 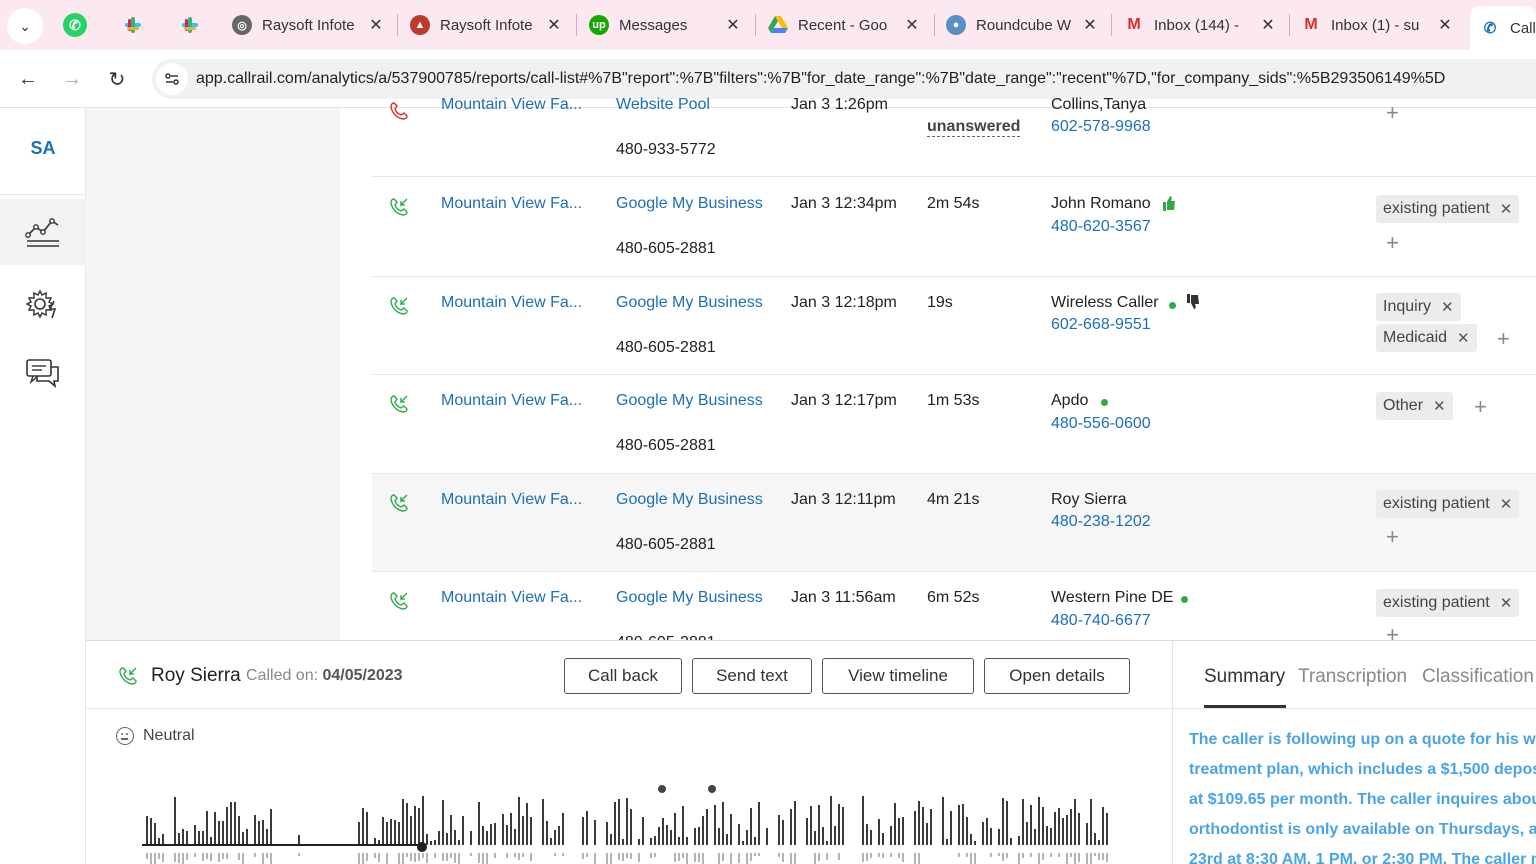 What do you see at coordinates (1426, 338) in the screenshot?
I see `tag-chip: Medicaid ✕` at bounding box center [1426, 338].